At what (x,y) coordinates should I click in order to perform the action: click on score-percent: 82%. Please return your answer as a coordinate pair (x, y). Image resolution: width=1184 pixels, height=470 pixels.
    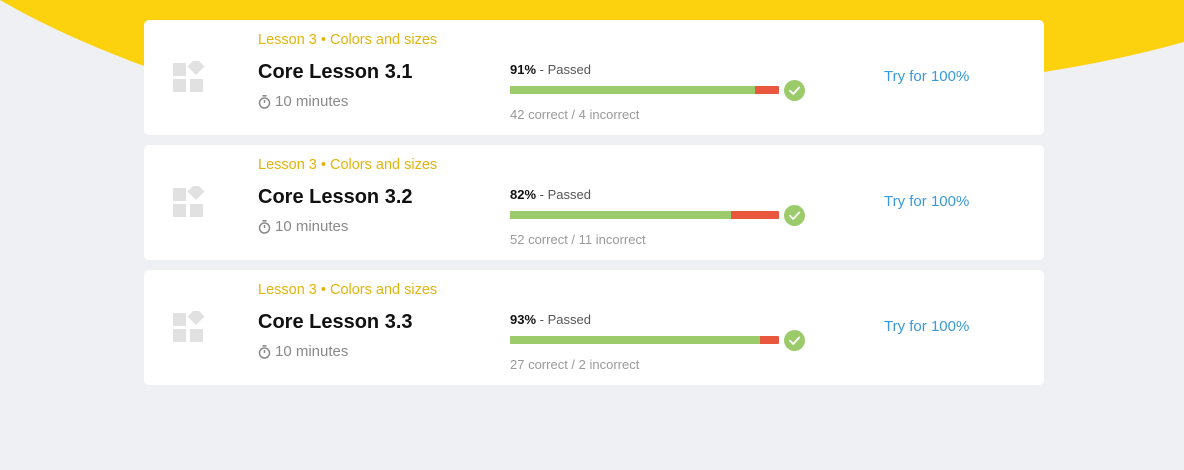
    Looking at the image, I should click on (523, 194).